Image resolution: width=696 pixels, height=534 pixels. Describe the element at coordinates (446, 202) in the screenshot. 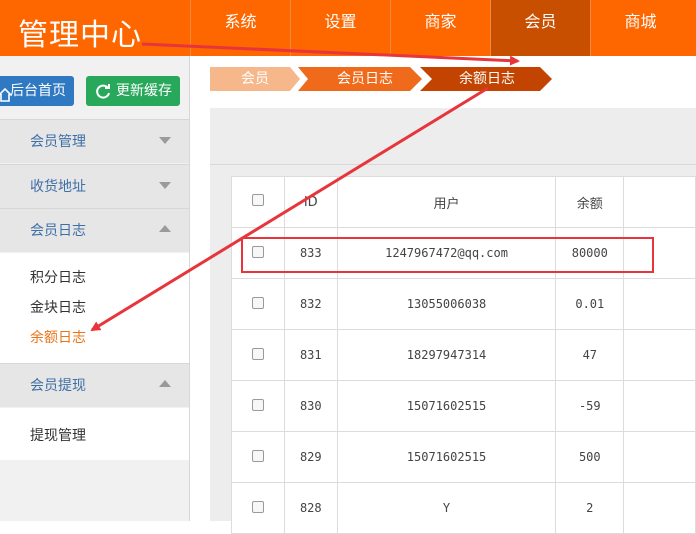

I see `column-header-user: 用户` at that location.